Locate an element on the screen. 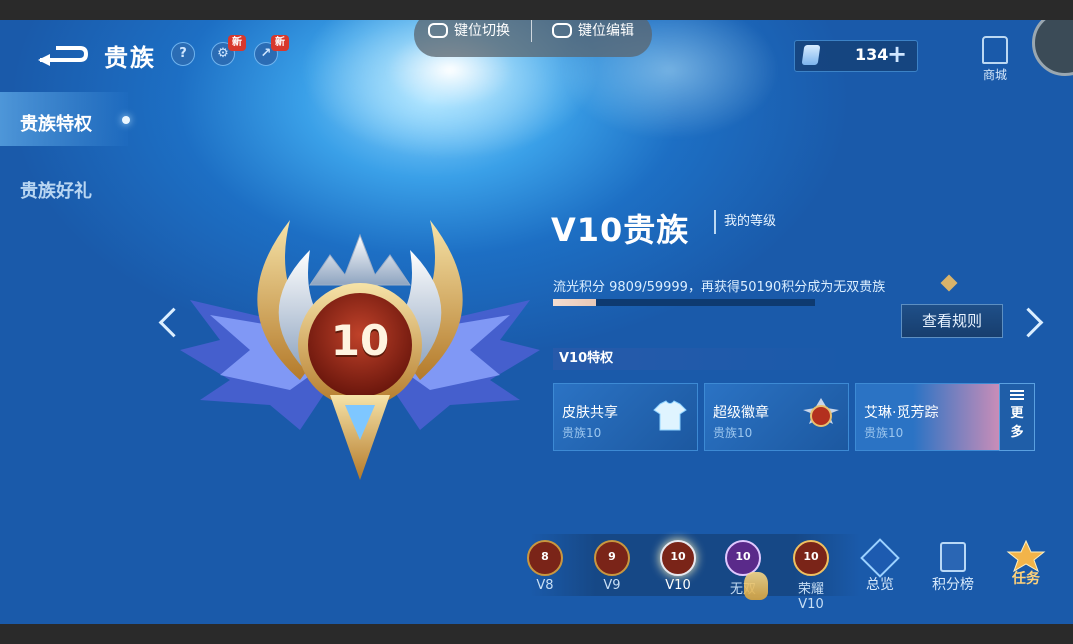 This screenshot has height=644, width=1073. level-tab-glory-v10: 10 荣耀V10 is located at coordinates (811, 576).